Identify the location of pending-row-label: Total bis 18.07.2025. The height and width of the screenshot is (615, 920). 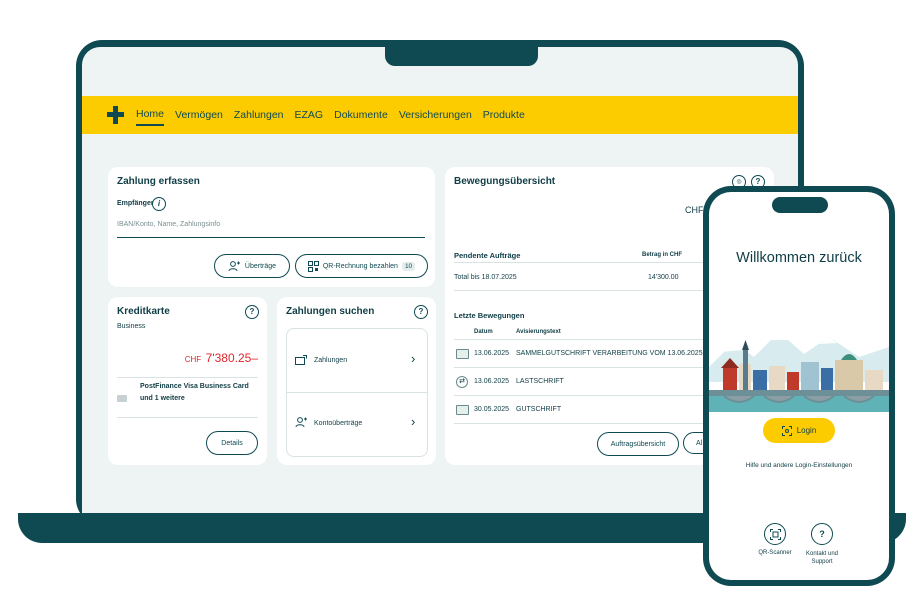
(485, 277).